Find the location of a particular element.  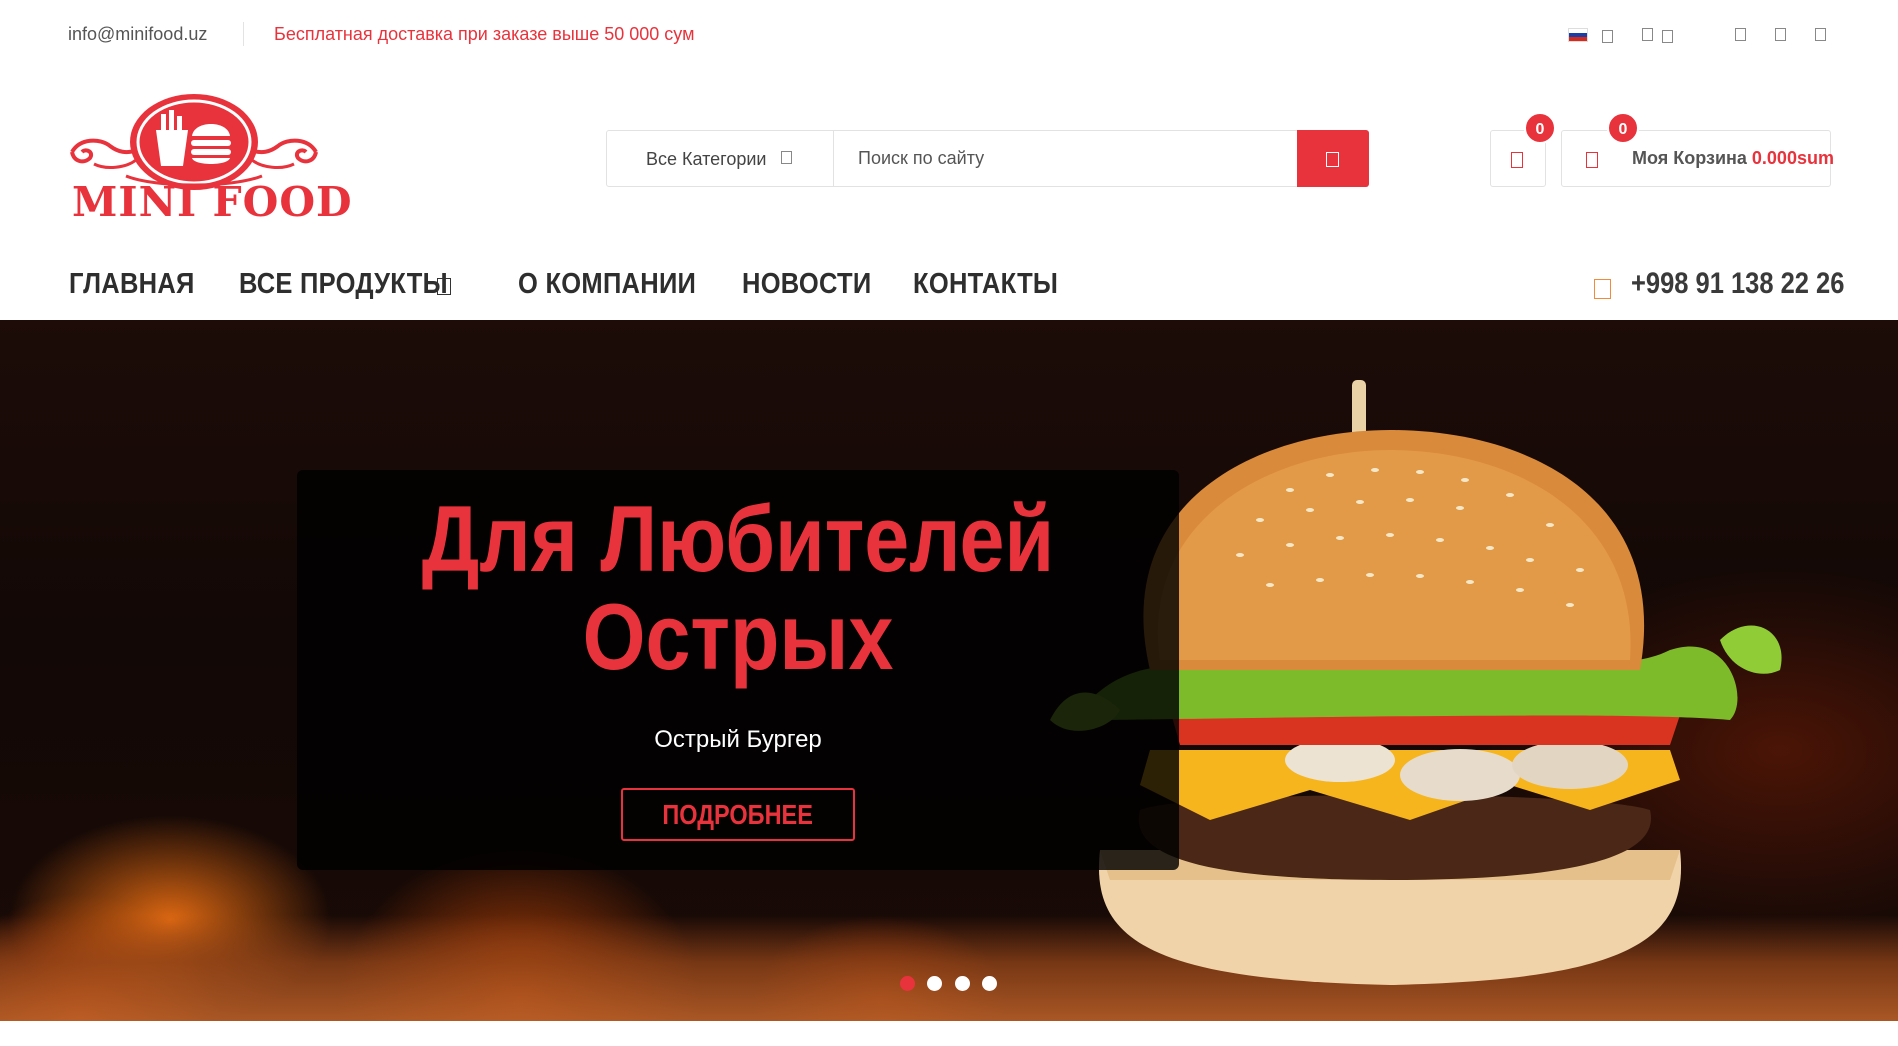

phone-number: +998 91 138 22 26 is located at coordinates (1737, 284).